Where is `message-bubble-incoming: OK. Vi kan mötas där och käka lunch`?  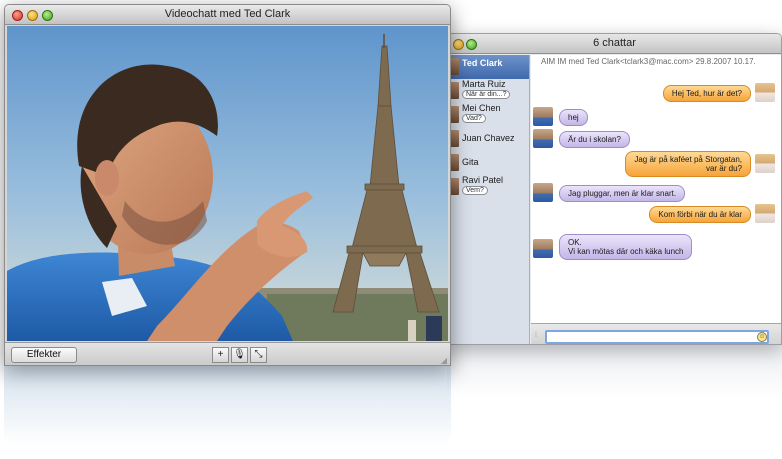 message-bubble-incoming: OK. Vi kan mötas där och käka lunch is located at coordinates (626, 247).